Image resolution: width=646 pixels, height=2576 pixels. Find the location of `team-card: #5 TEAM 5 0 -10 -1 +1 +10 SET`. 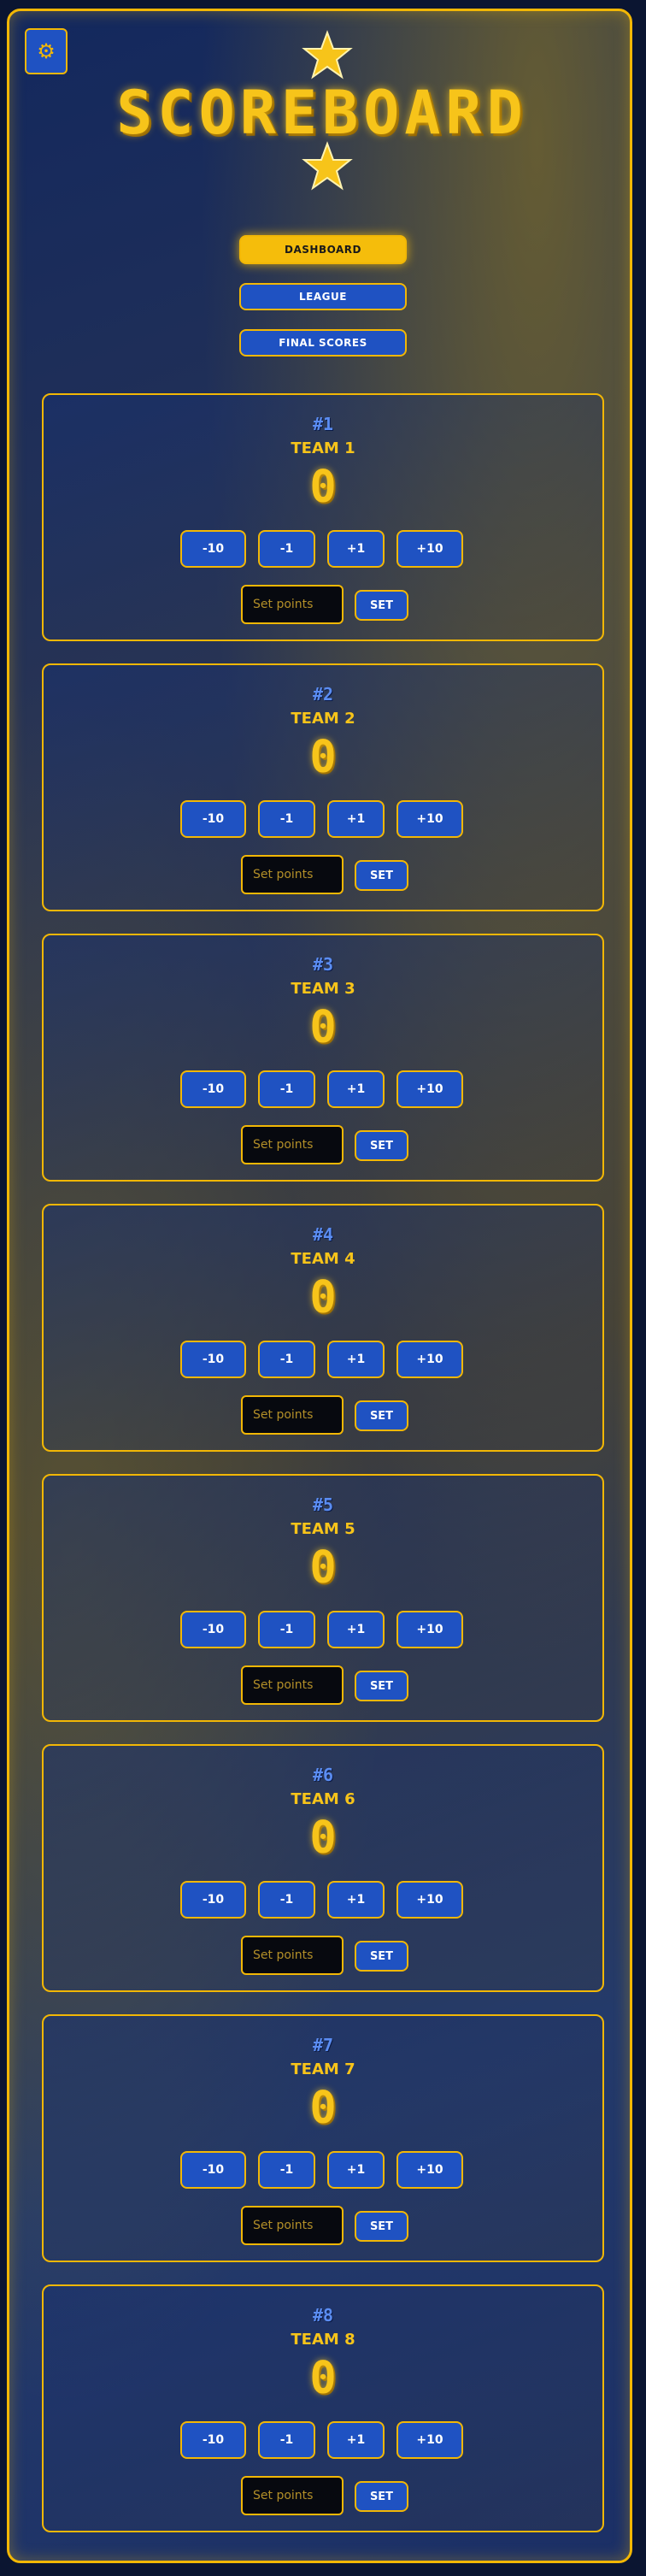

team-card: #5 TEAM 5 0 -10 -1 +1 +10 SET is located at coordinates (323, 1598).